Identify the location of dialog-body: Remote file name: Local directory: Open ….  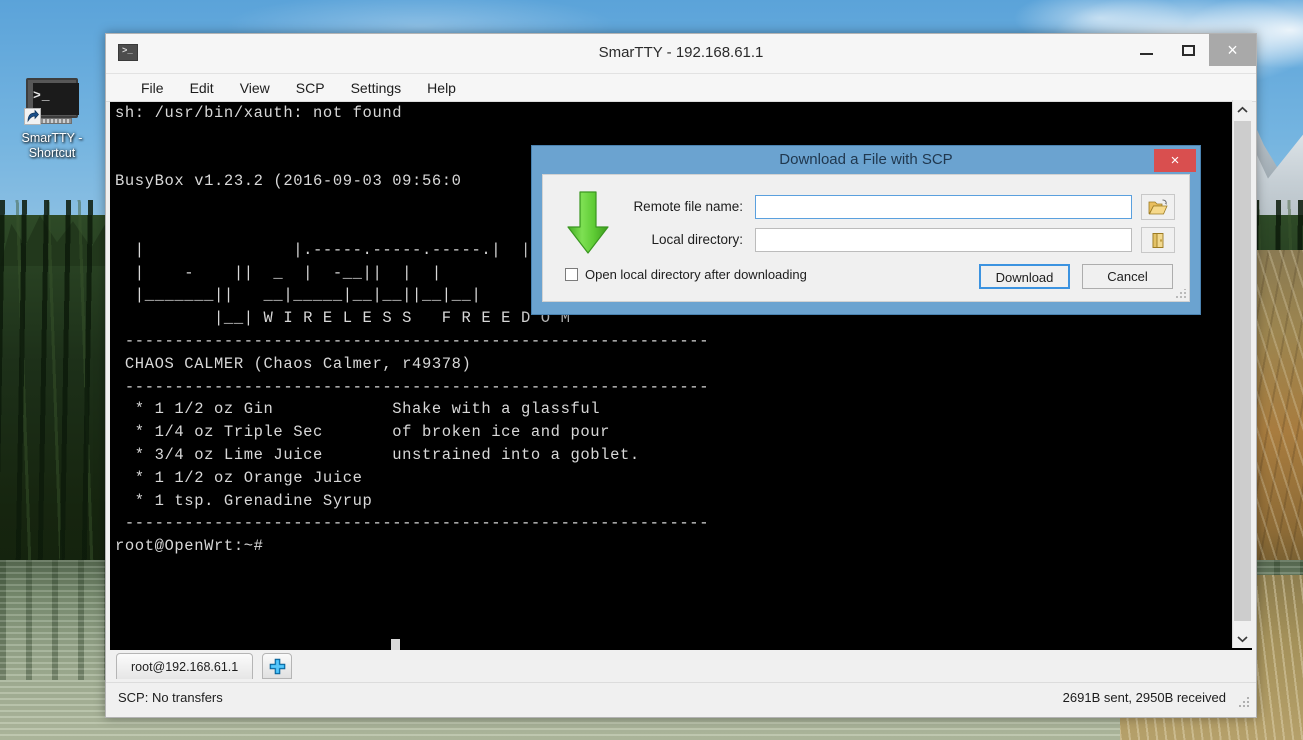
(866, 238).